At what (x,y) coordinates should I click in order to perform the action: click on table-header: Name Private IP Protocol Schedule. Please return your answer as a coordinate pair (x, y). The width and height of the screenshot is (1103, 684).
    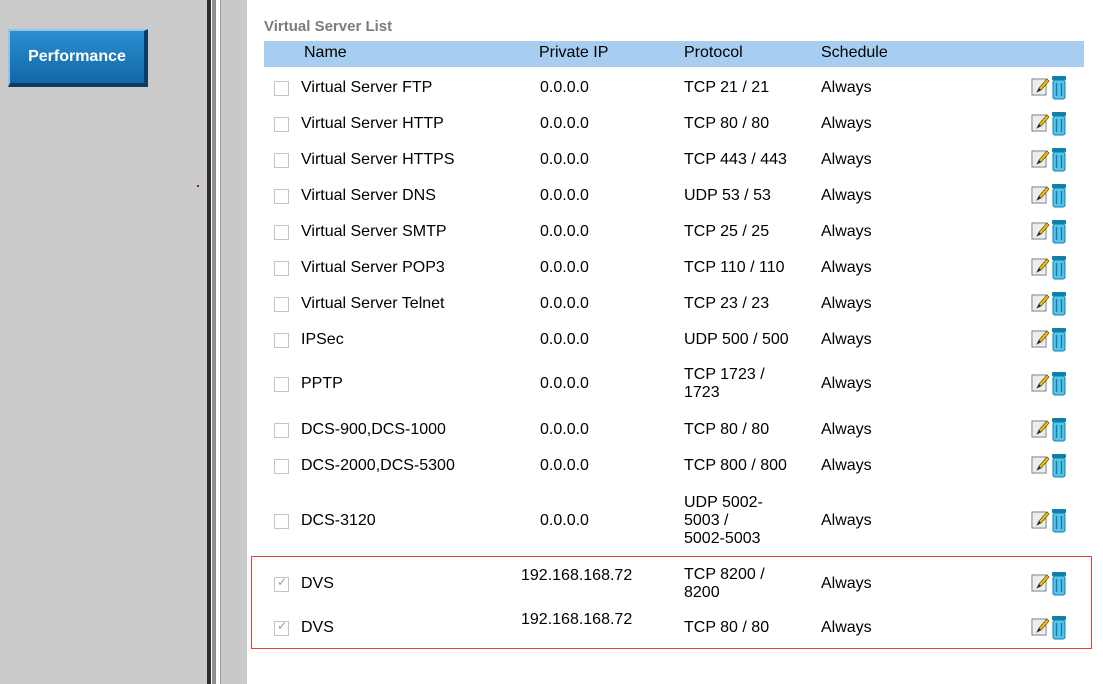
    Looking at the image, I should click on (674, 54).